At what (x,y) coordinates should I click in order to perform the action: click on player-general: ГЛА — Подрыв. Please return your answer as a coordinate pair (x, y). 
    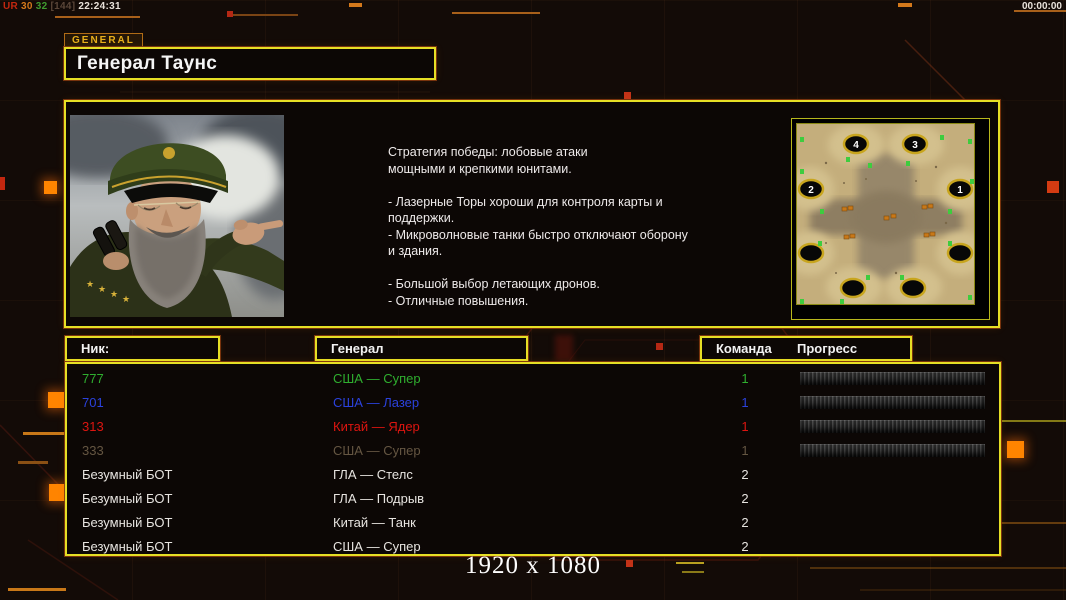
    Looking at the image, I should click on (379, 498).